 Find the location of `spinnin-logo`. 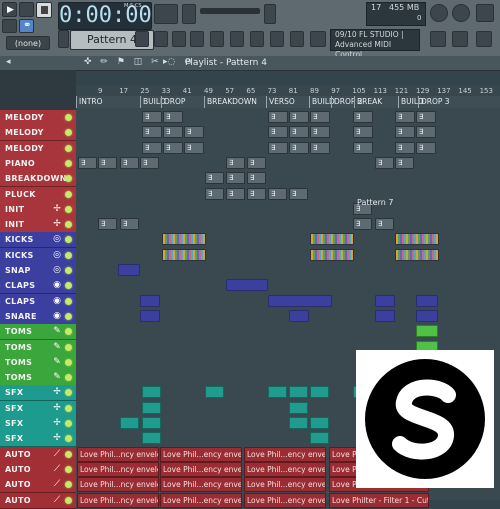

spinnin-logo is located at coordinates (425, 419).